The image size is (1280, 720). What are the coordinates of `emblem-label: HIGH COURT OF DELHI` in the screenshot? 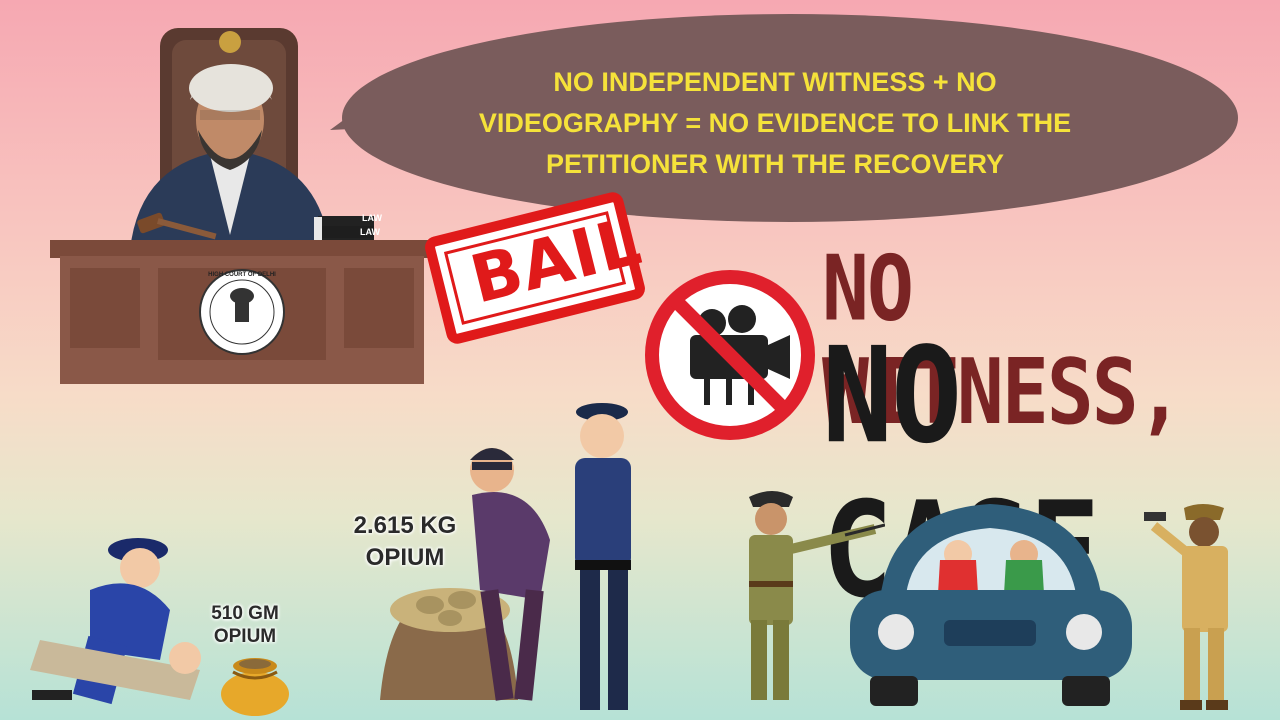 It's located at (242, 275).